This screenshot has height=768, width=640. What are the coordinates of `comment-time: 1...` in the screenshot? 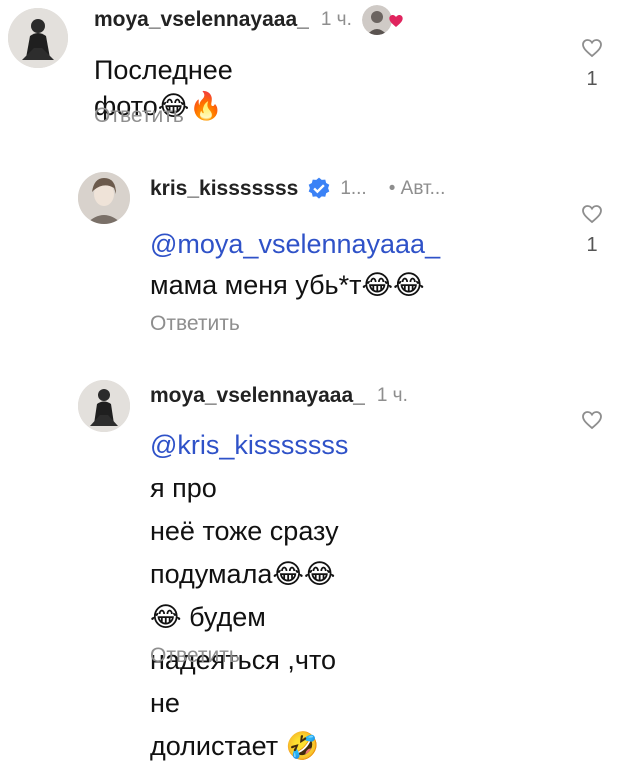 It's located at (353, 188).